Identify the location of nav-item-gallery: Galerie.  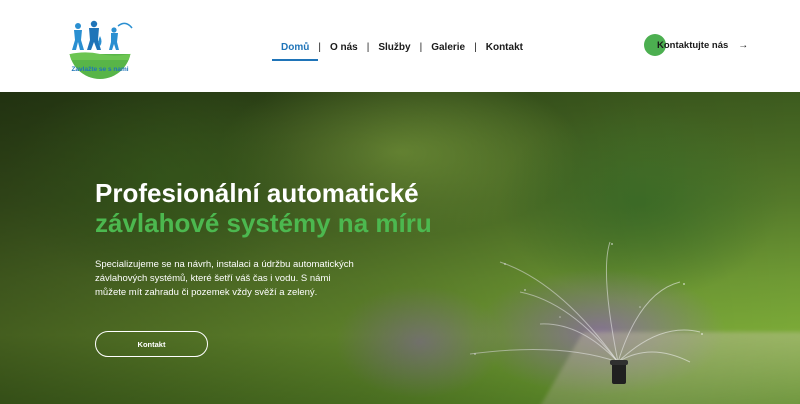
(448, 48).